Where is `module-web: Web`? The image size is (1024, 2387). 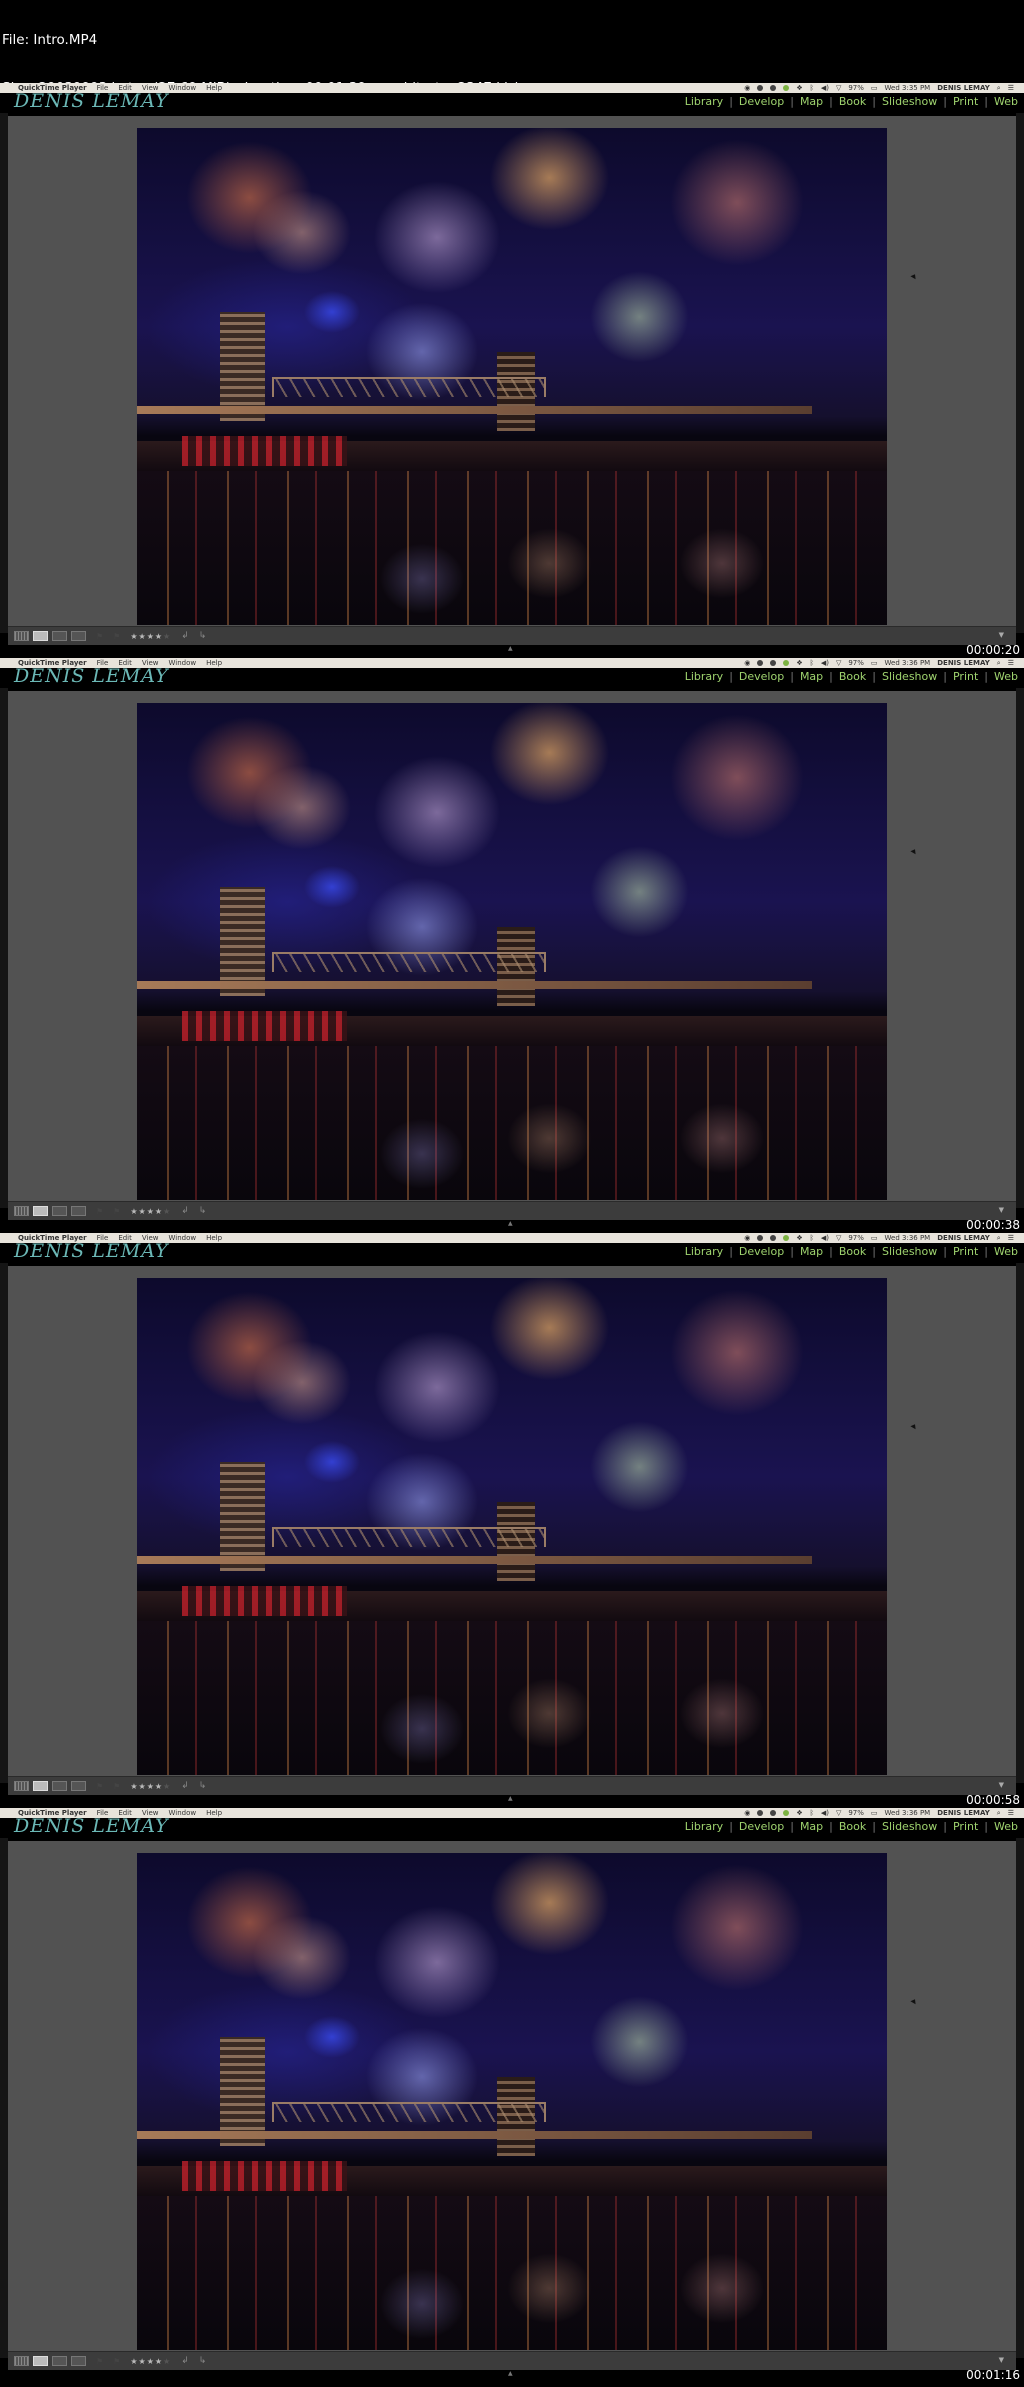 module-web: Web is located at coordinates (1006, 101).